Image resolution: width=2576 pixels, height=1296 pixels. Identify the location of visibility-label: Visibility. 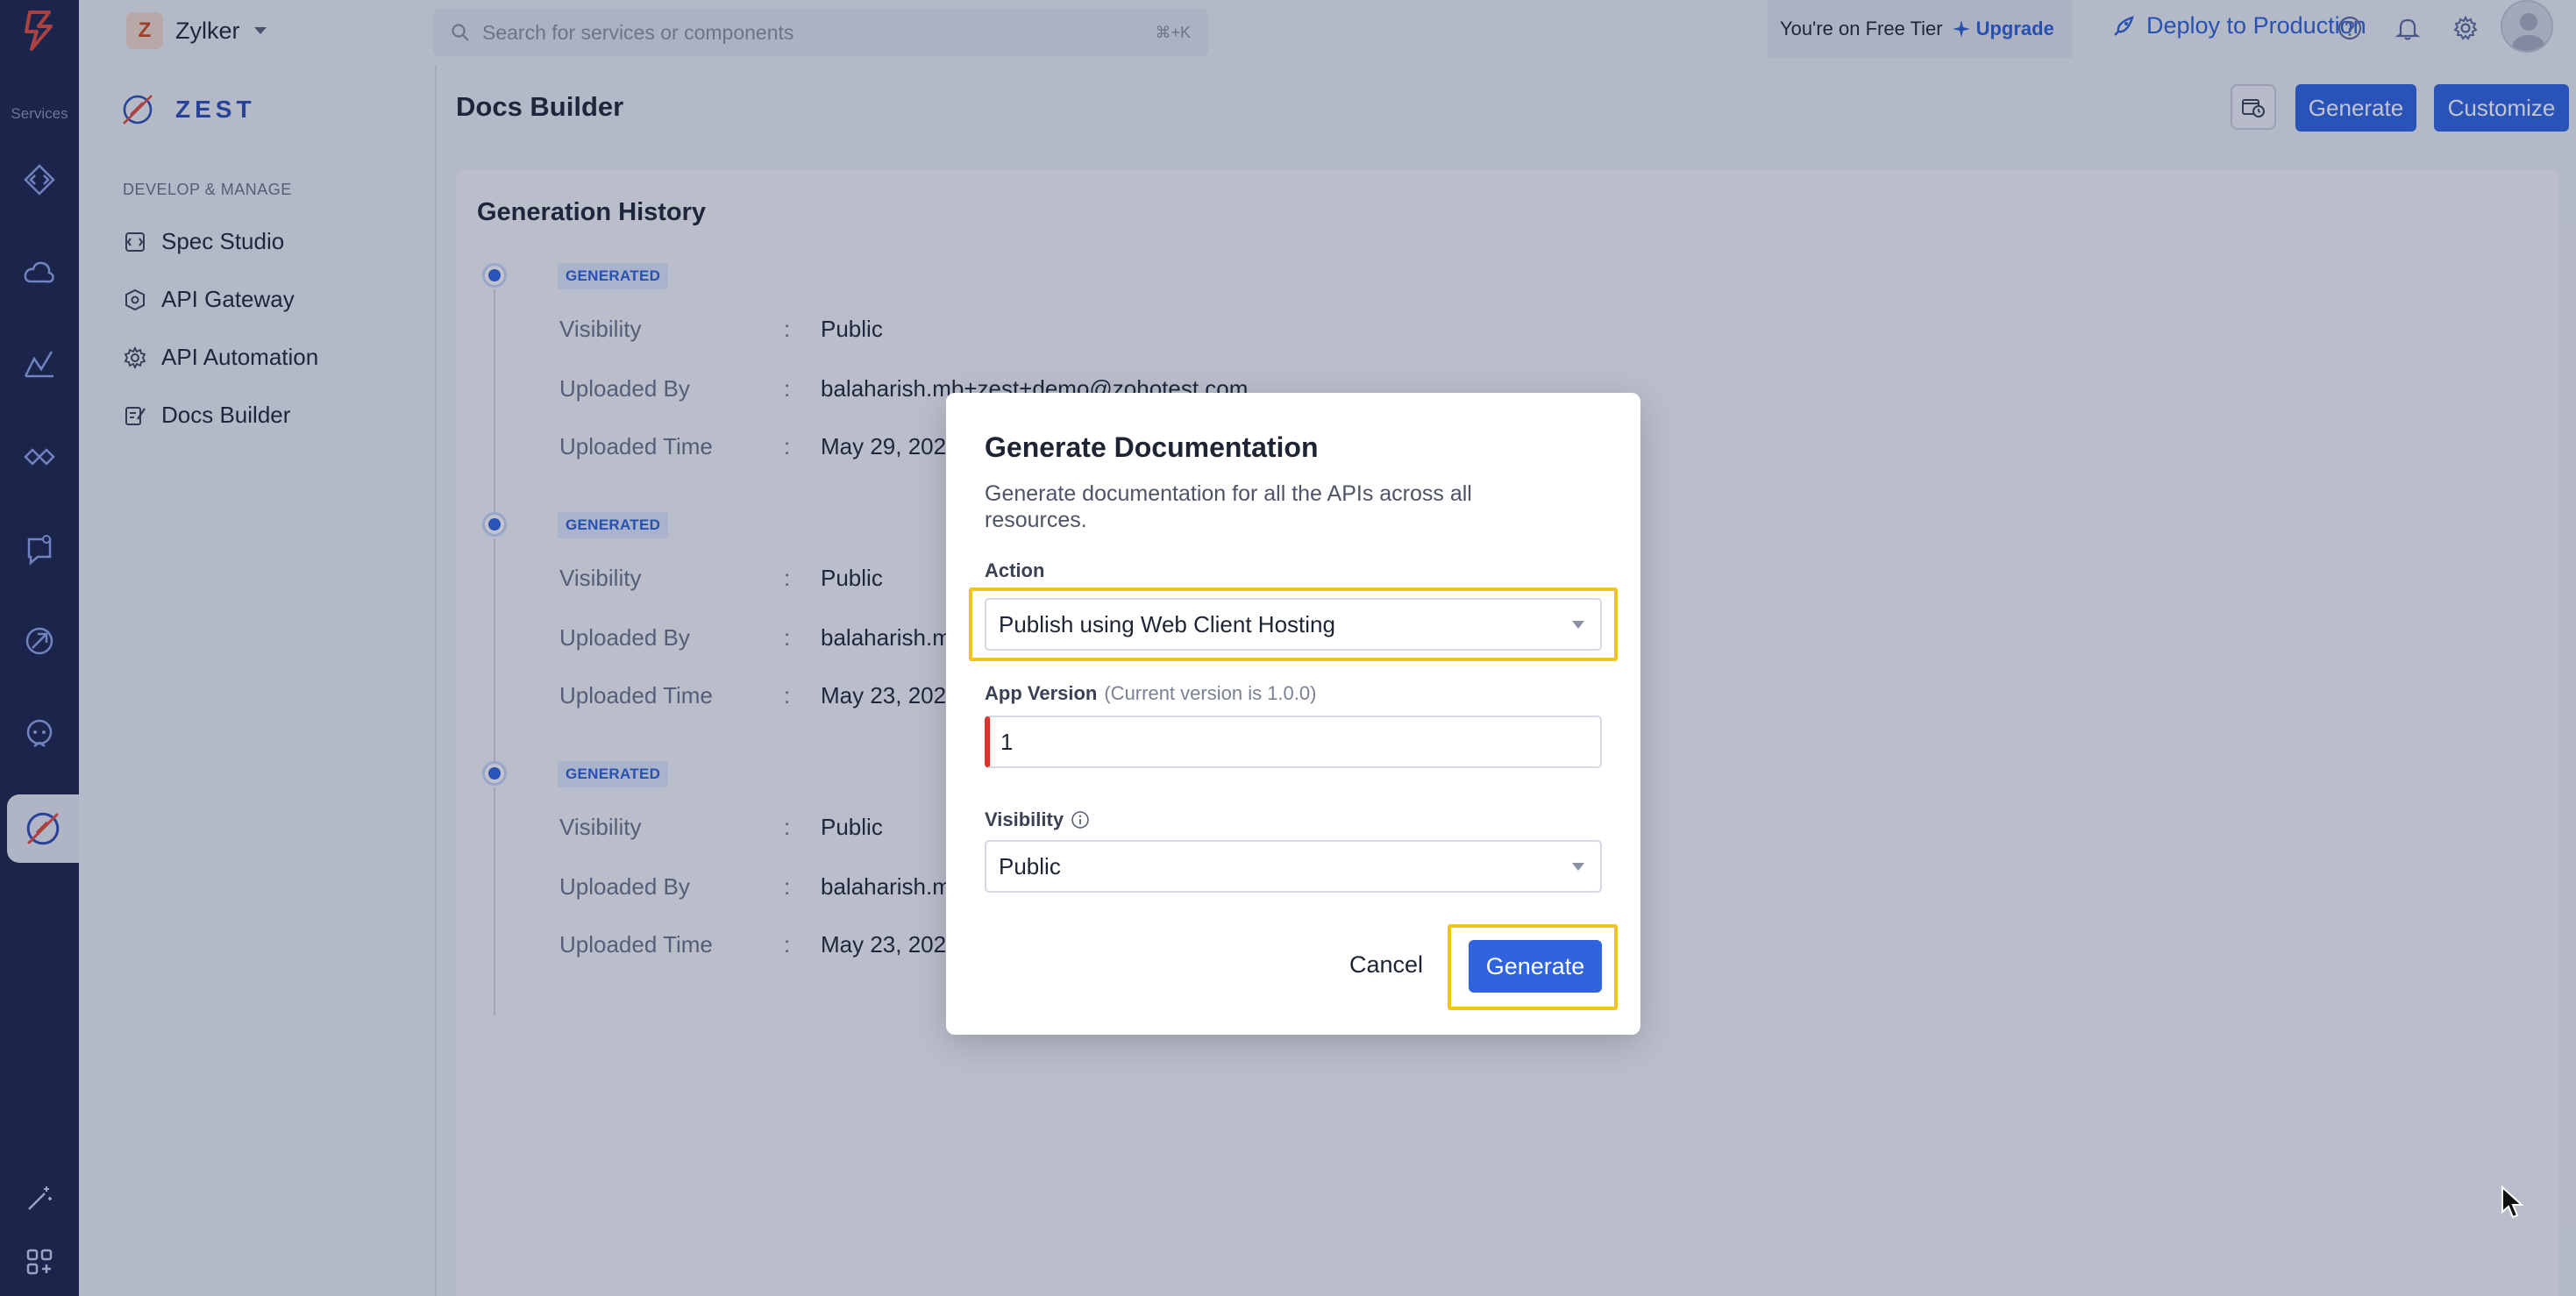
(1037, 819).